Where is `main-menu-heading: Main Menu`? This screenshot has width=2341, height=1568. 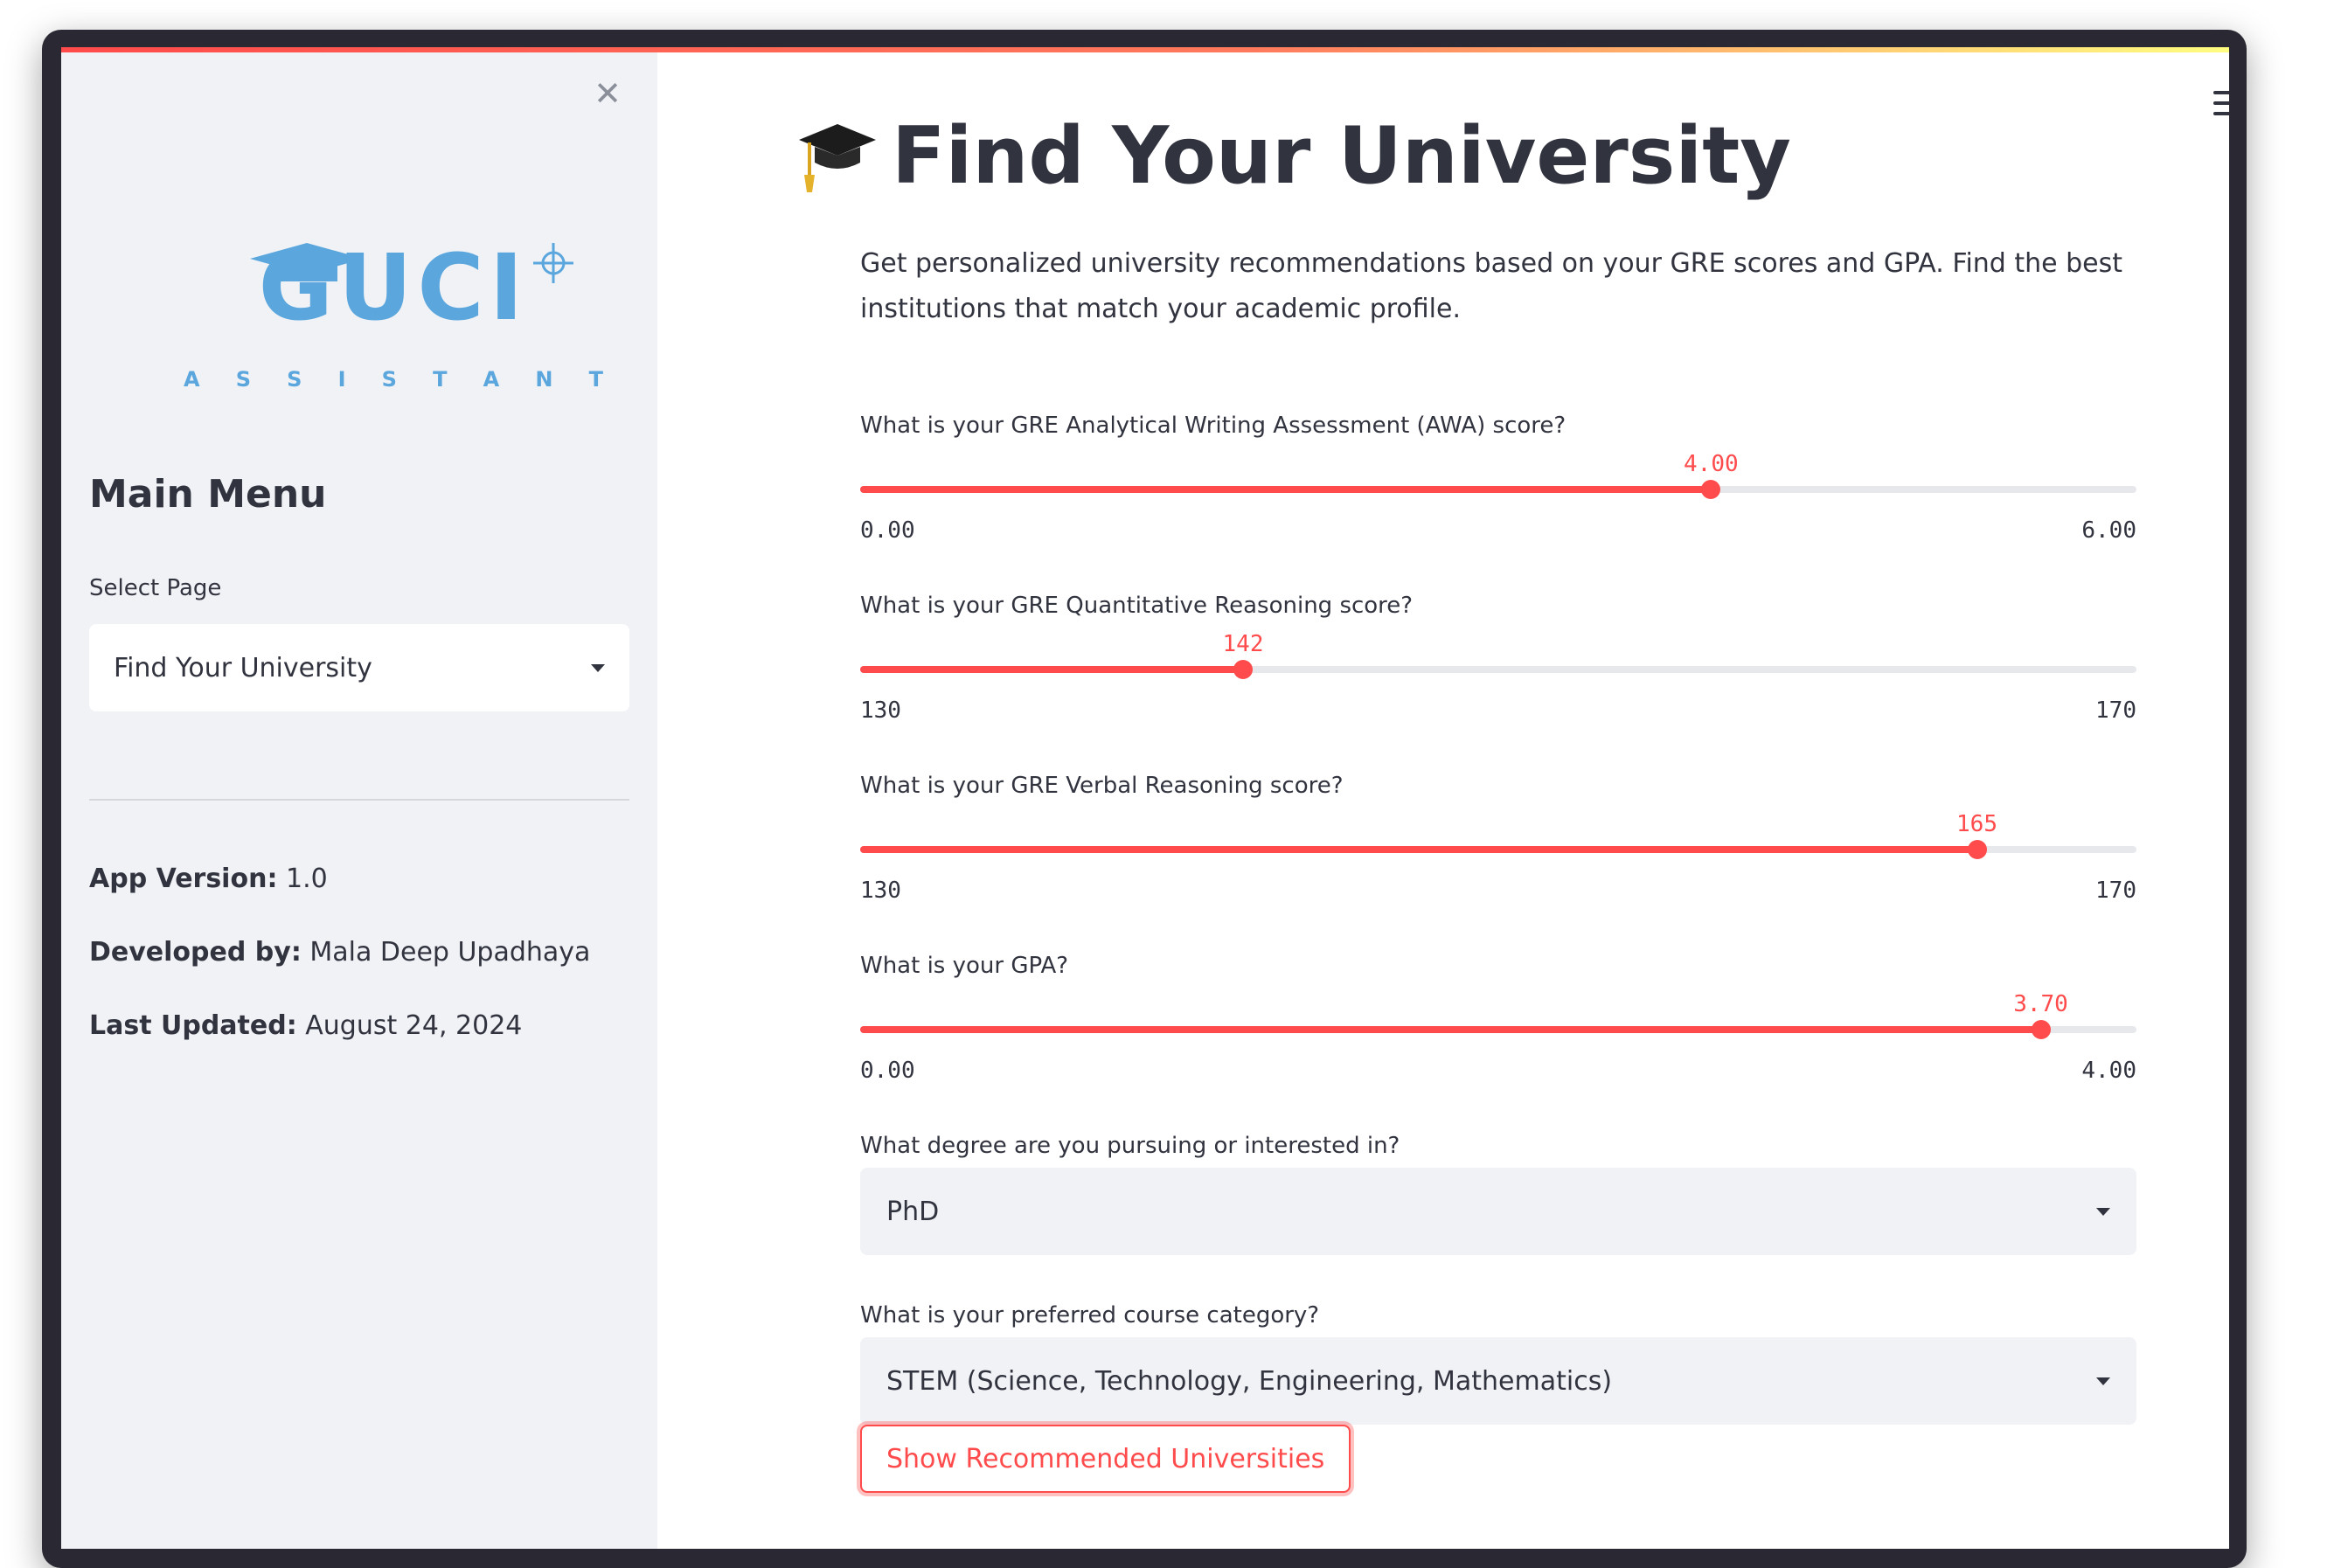
main-menu-heading: Main Menu is located at coordinates (208, 495).